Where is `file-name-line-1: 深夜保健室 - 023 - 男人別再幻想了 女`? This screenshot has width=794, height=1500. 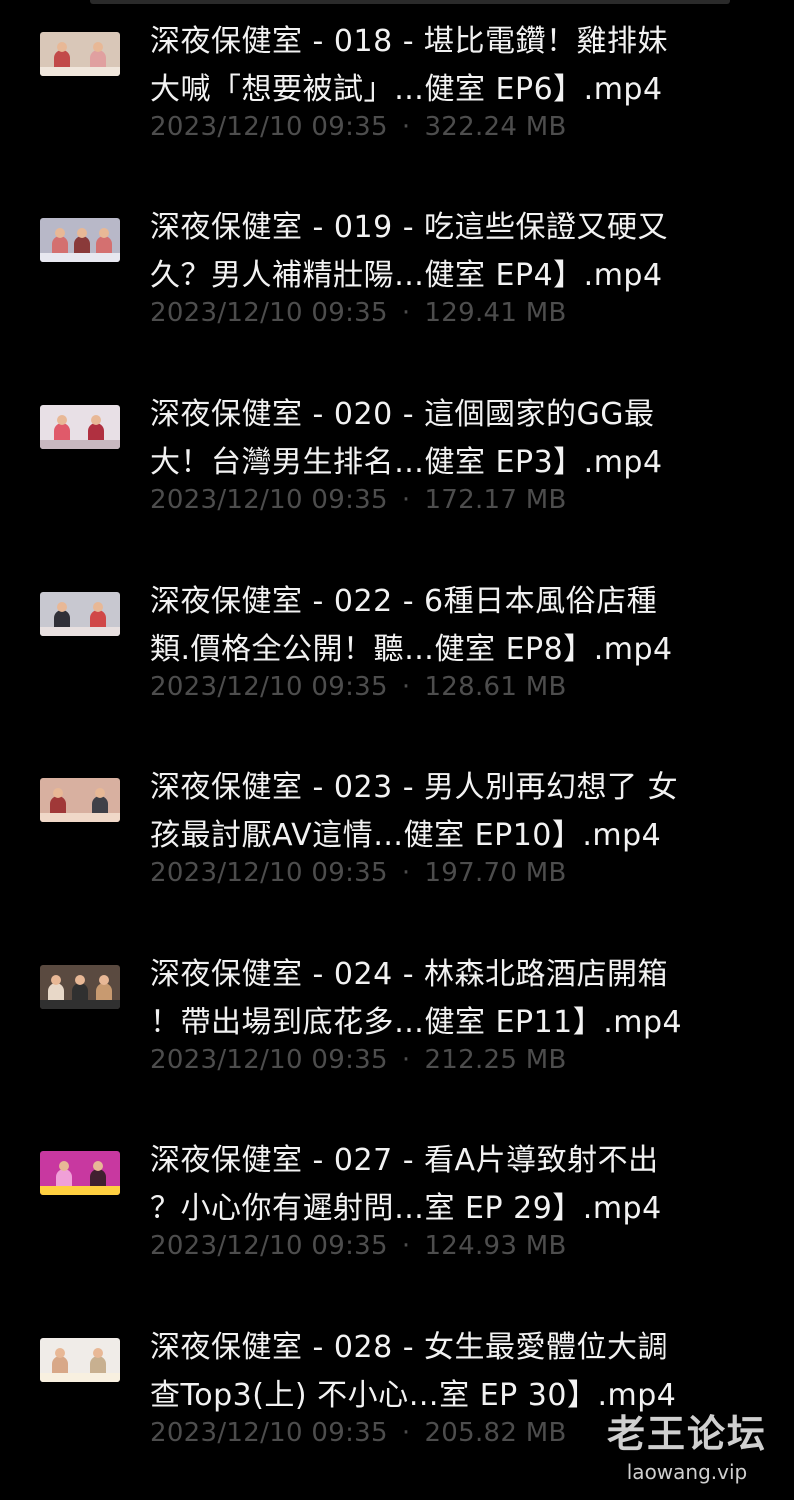
file-name-line-1: 深夜保健室 - 023 - 男人別再幻想了 女 is located at coordinates (414, 787).